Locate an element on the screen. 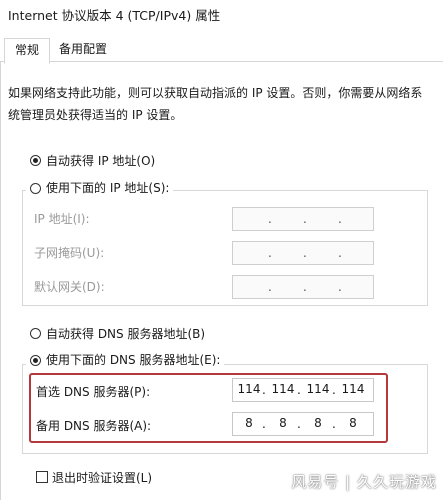  tab-alternate-config: 备用配置 is located at coordinates (83, 49).